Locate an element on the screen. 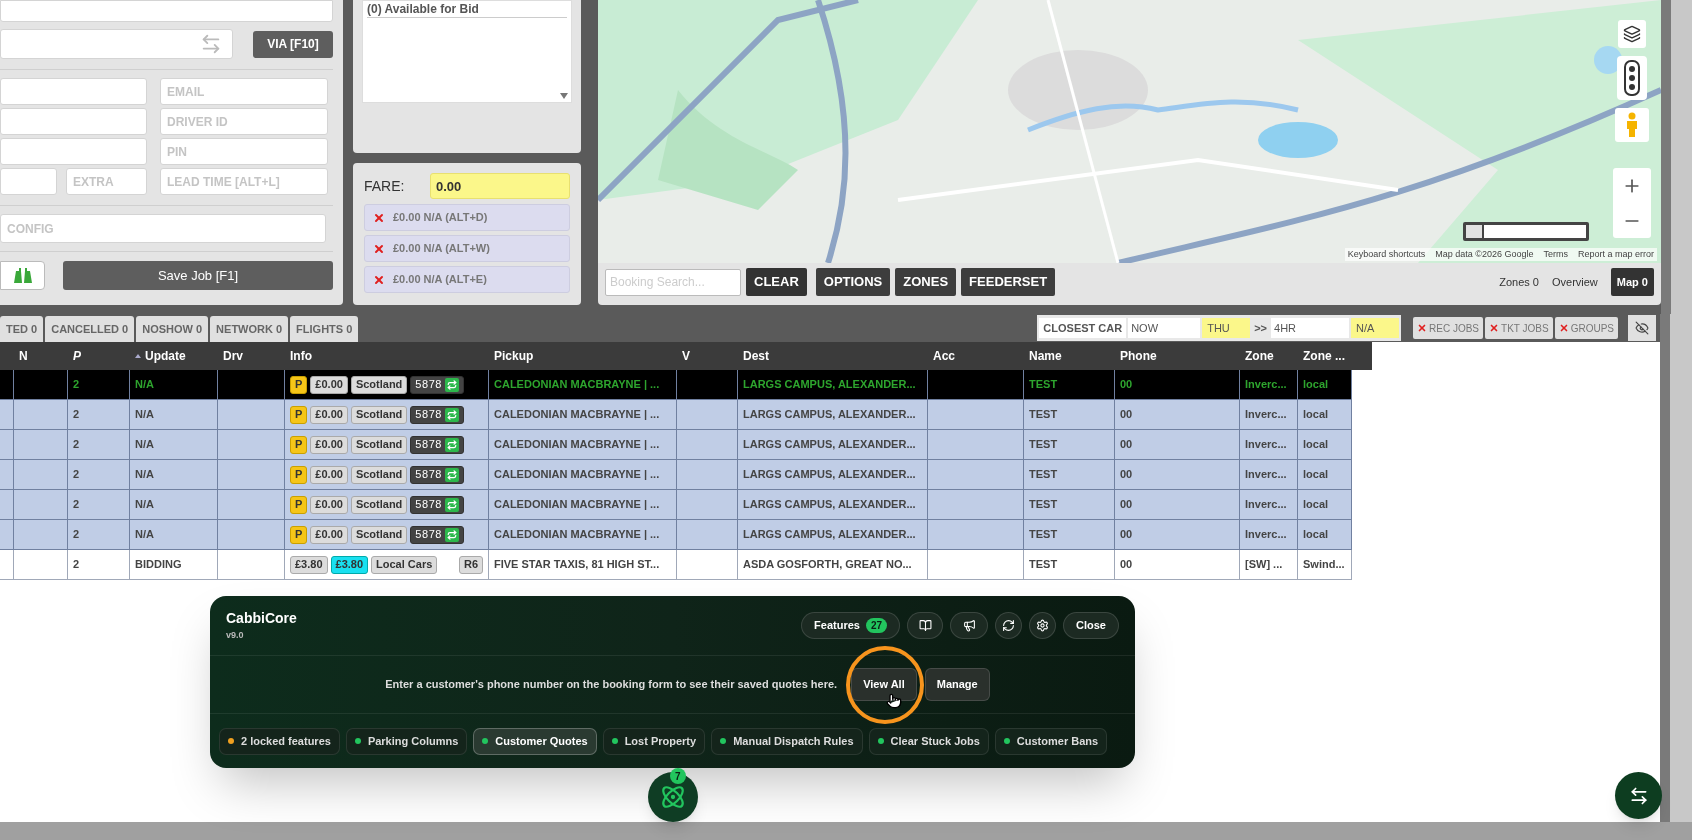  announce-button is located at coordinates (969, 625).